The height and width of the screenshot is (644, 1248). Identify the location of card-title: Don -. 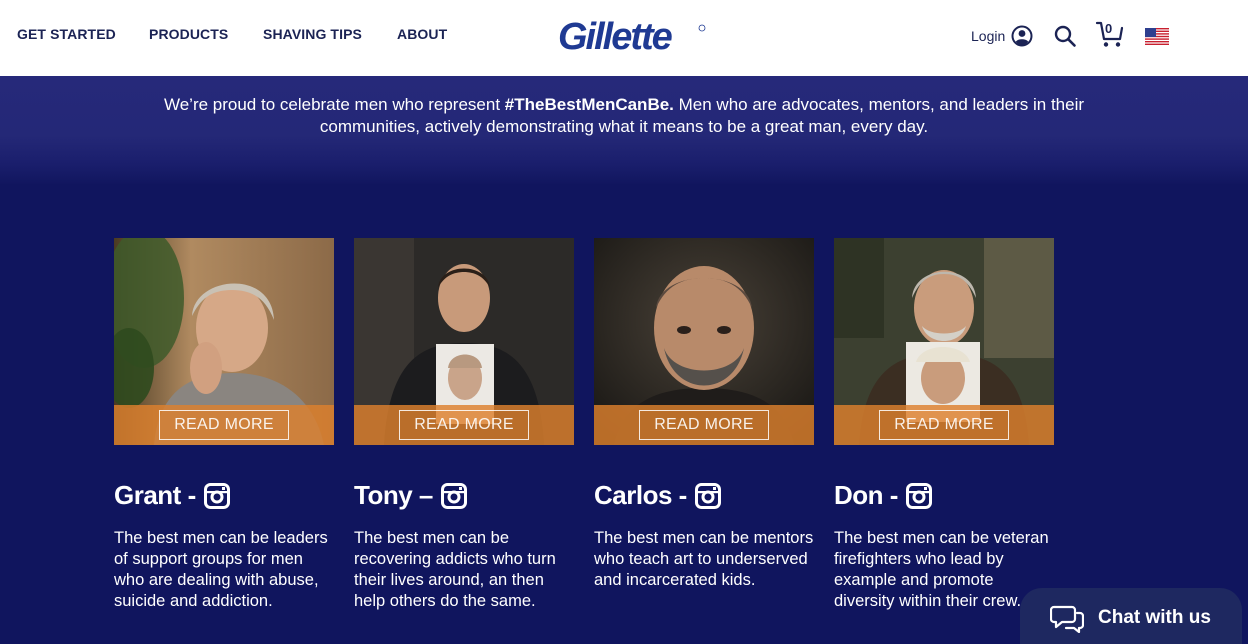
(883, 495).